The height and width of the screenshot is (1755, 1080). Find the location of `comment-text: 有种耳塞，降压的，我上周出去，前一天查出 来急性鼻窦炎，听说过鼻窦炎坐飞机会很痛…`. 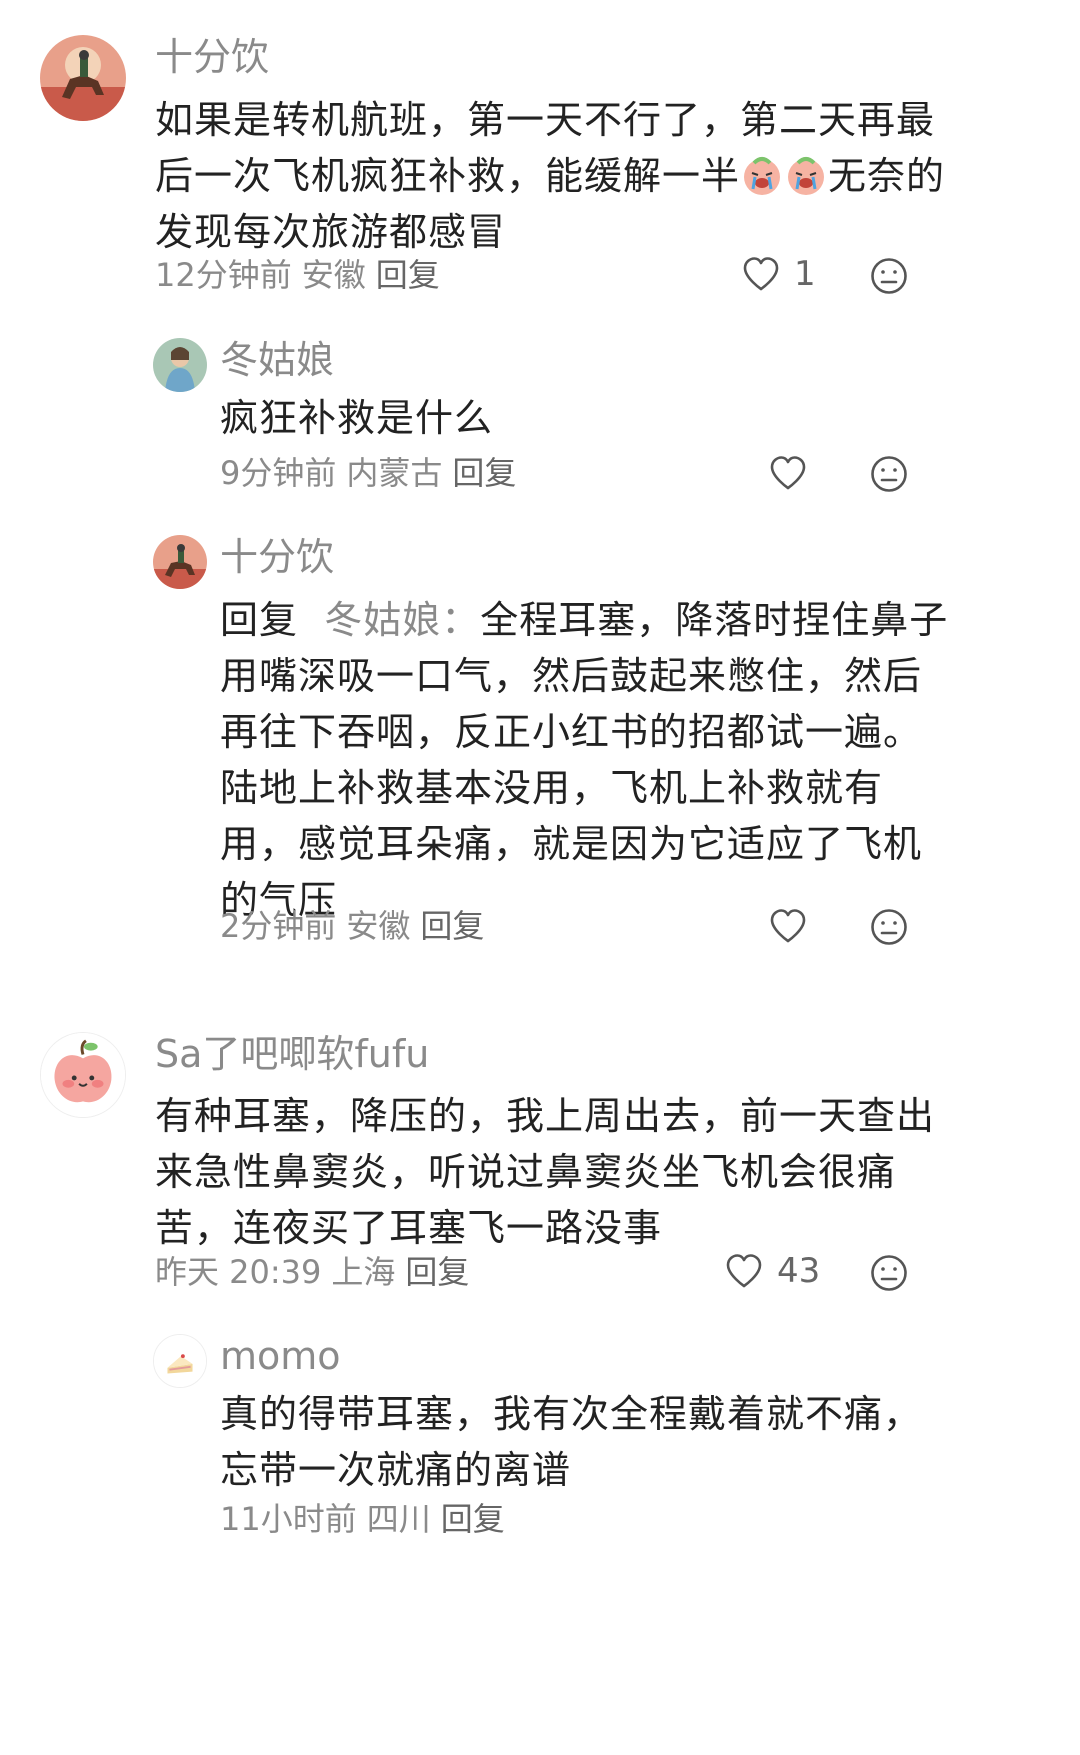

comment-text: 有种耳塞，降压的，我上周出去，前一天查出 来急性鼻窦炎，听说过鼻窦炎坐飞机会很痛… is located at coordinates (545, 1172).